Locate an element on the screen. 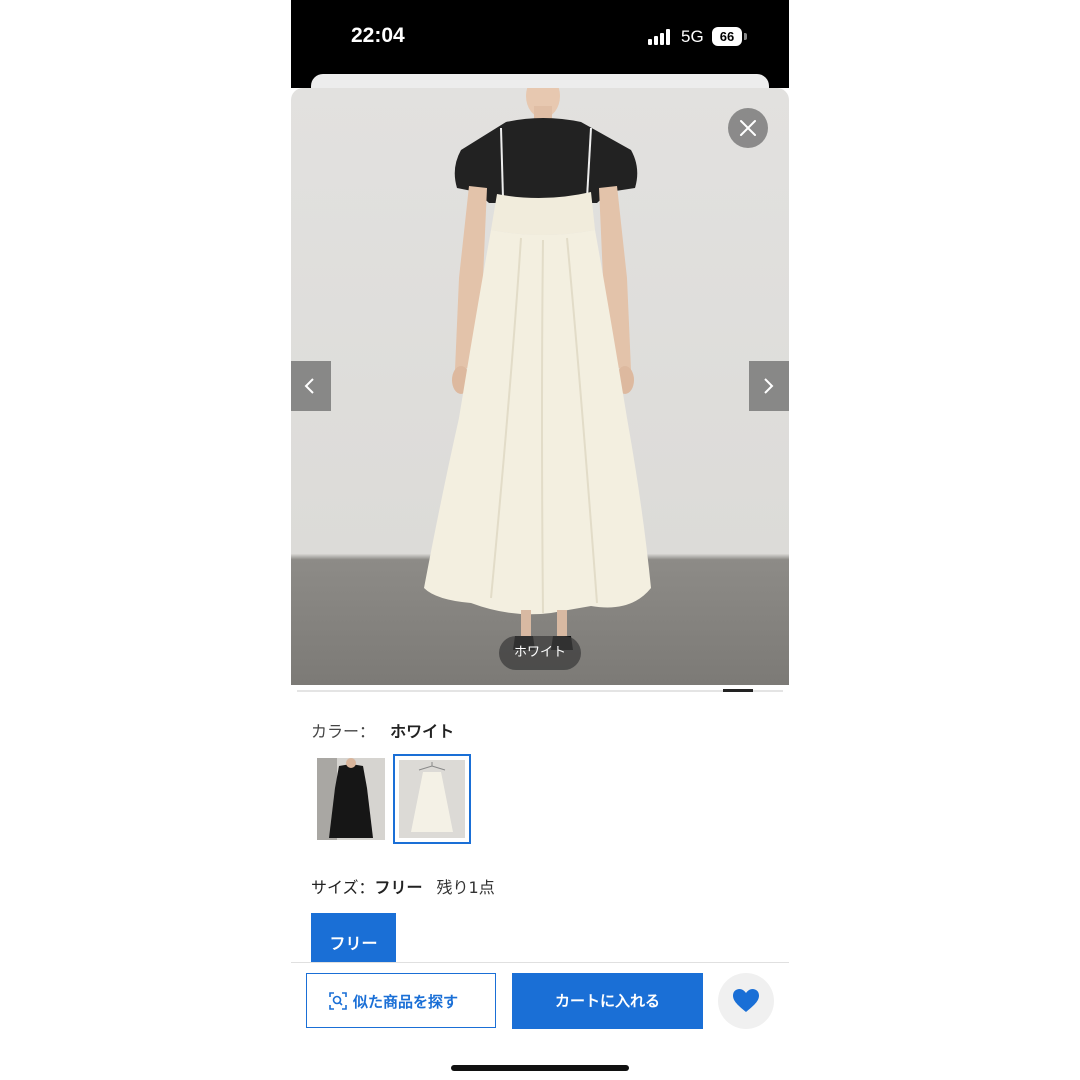  stock-remaining: 残り1点 is located at coordinates (465, 887).